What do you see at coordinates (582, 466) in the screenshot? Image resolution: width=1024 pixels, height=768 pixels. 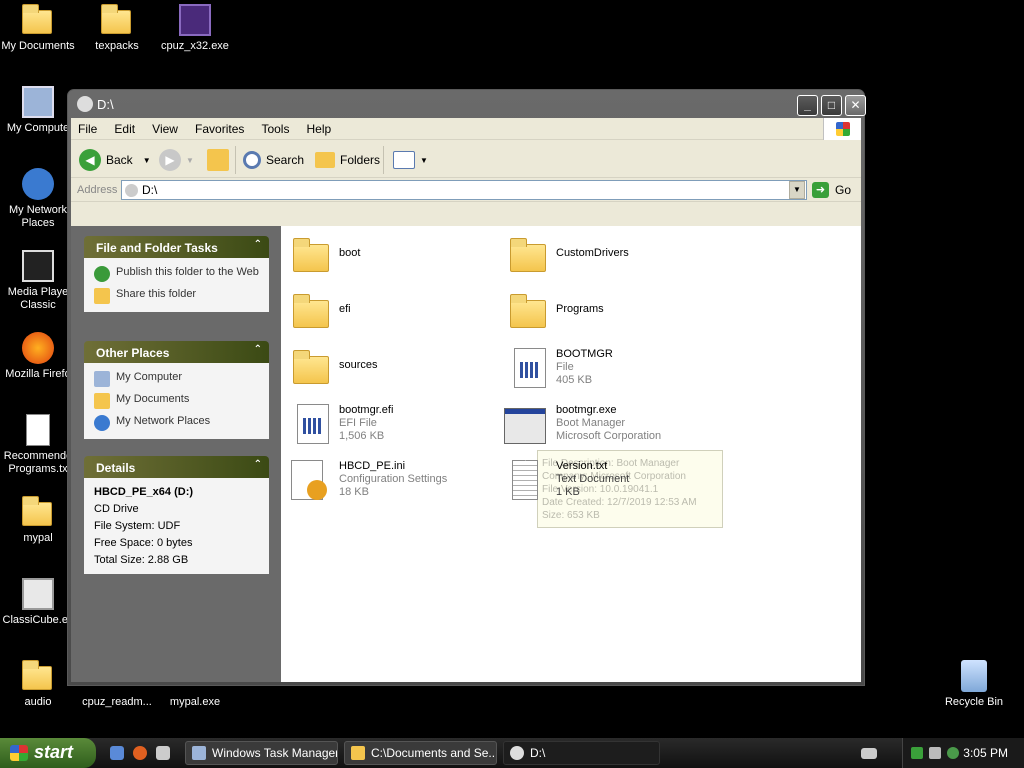 I see `file-name: Version.txt` at bounding box center [582, 466].